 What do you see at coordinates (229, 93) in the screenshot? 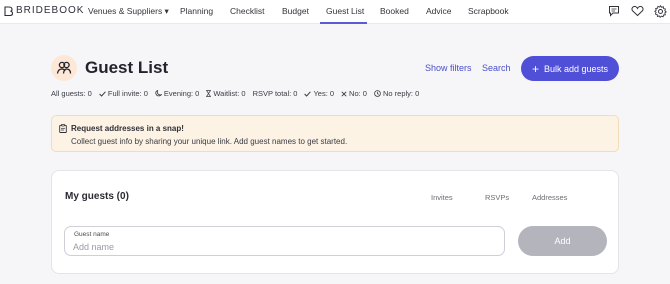
I see `stat-waitlist-text: Waitlist: 0` at bounding box center [229, 93].